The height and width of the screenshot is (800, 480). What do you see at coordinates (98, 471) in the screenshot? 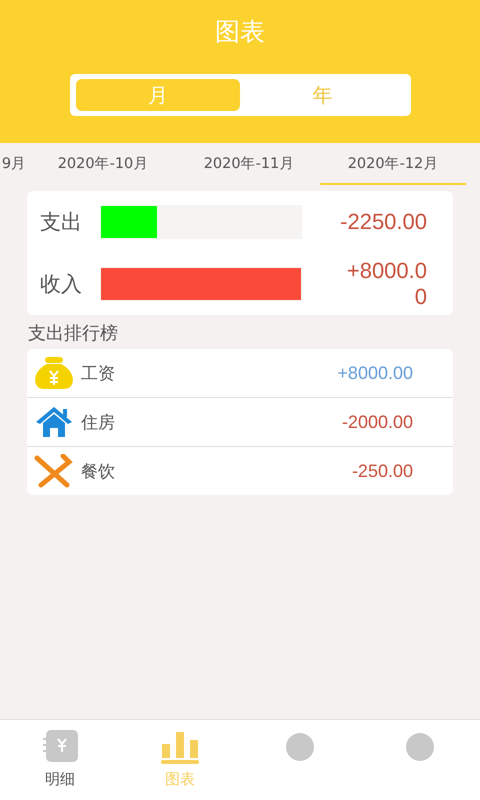
I see `category-name: 餐饮` at bounding box center [98, 471].